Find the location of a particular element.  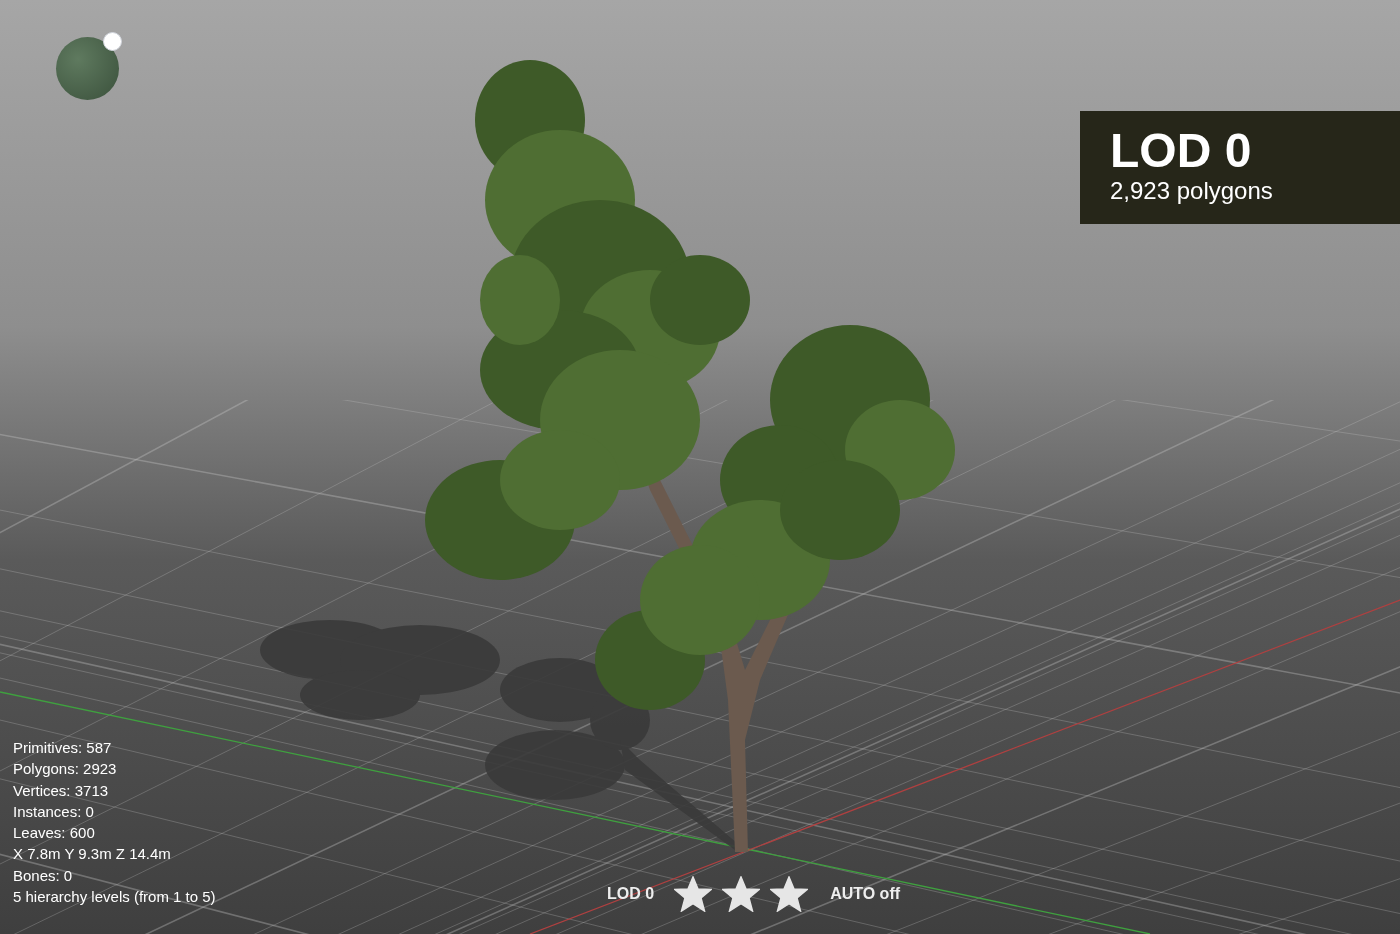

stat-line: Instances: 0 is located at coordinates (54, 811).